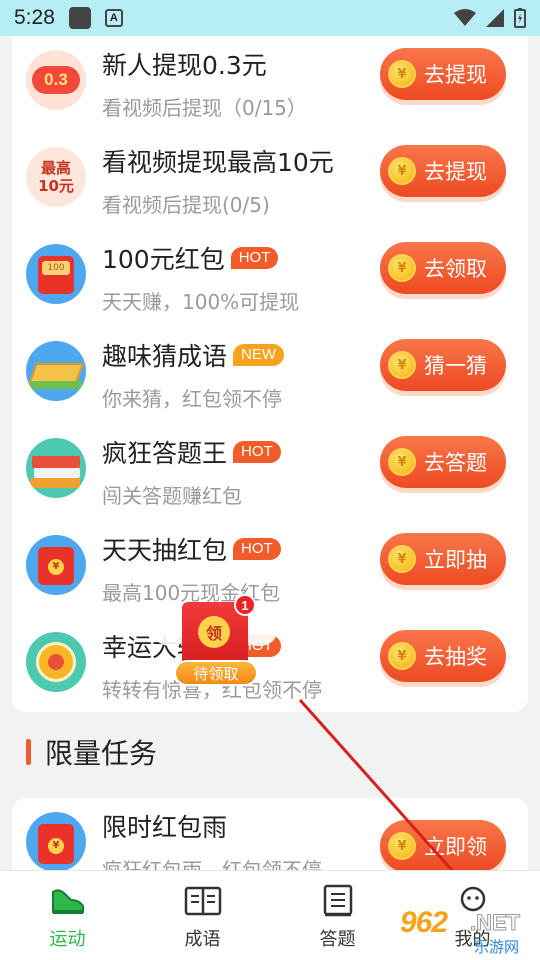 This screenshot has width=540, height=960. I want to click on watermark-site-name: 乐游网, so click(497, 947).